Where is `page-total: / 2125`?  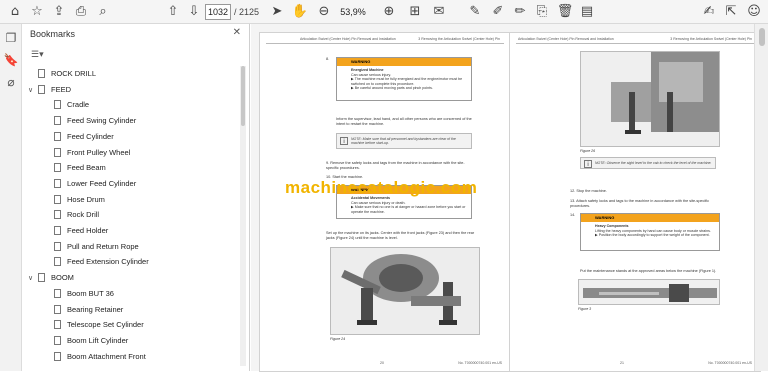 page-total: / 2125 is located at coordinates (247, 12).